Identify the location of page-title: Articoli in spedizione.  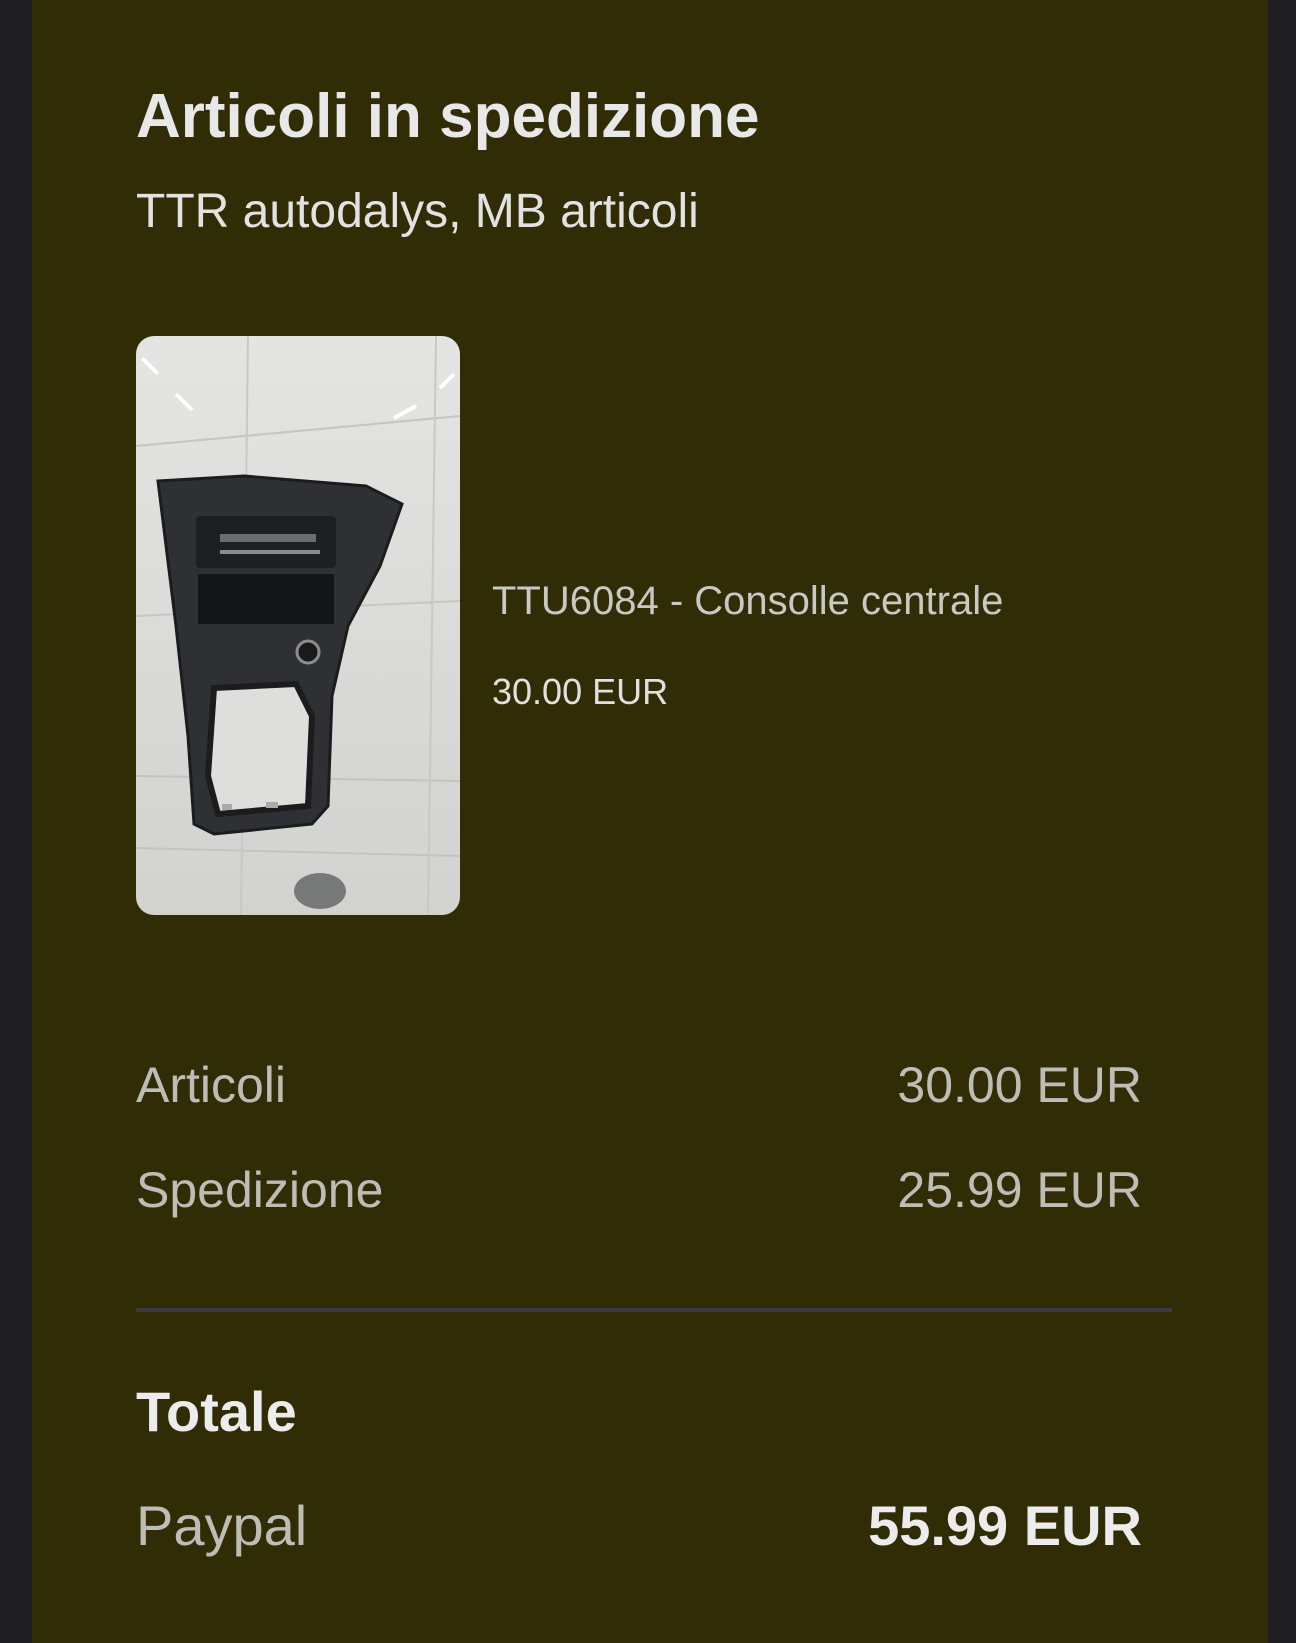
(448, 116).